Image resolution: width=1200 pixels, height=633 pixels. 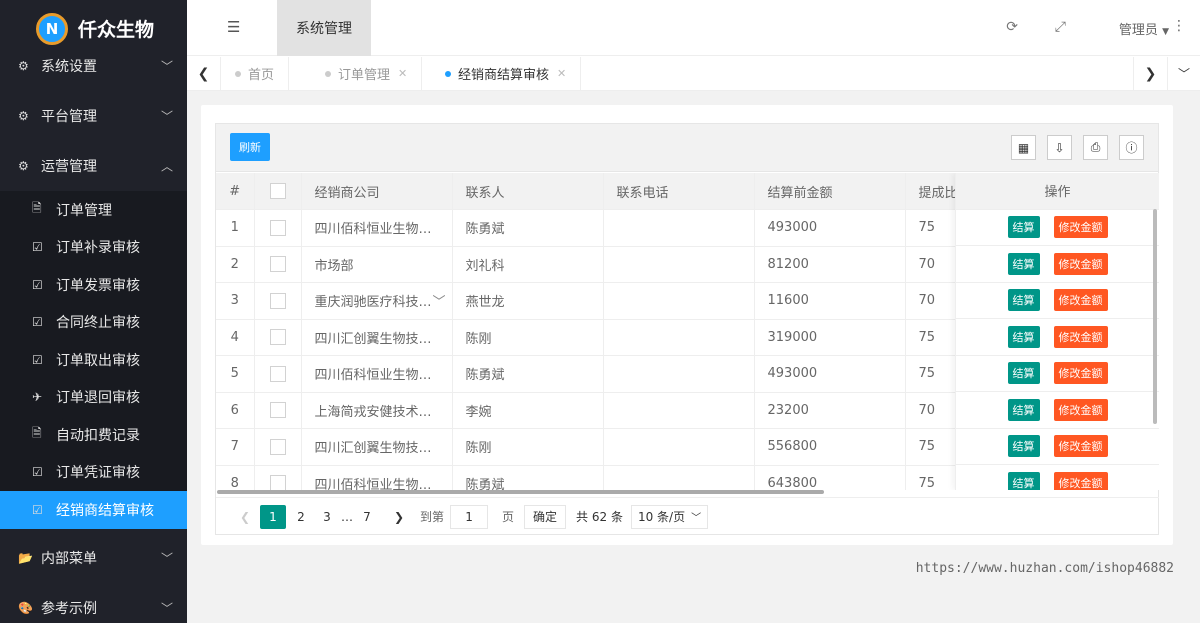 I want to click on sidebar-item-voucher-review: ☑订单凭证审核, so click(x=93, y=473).